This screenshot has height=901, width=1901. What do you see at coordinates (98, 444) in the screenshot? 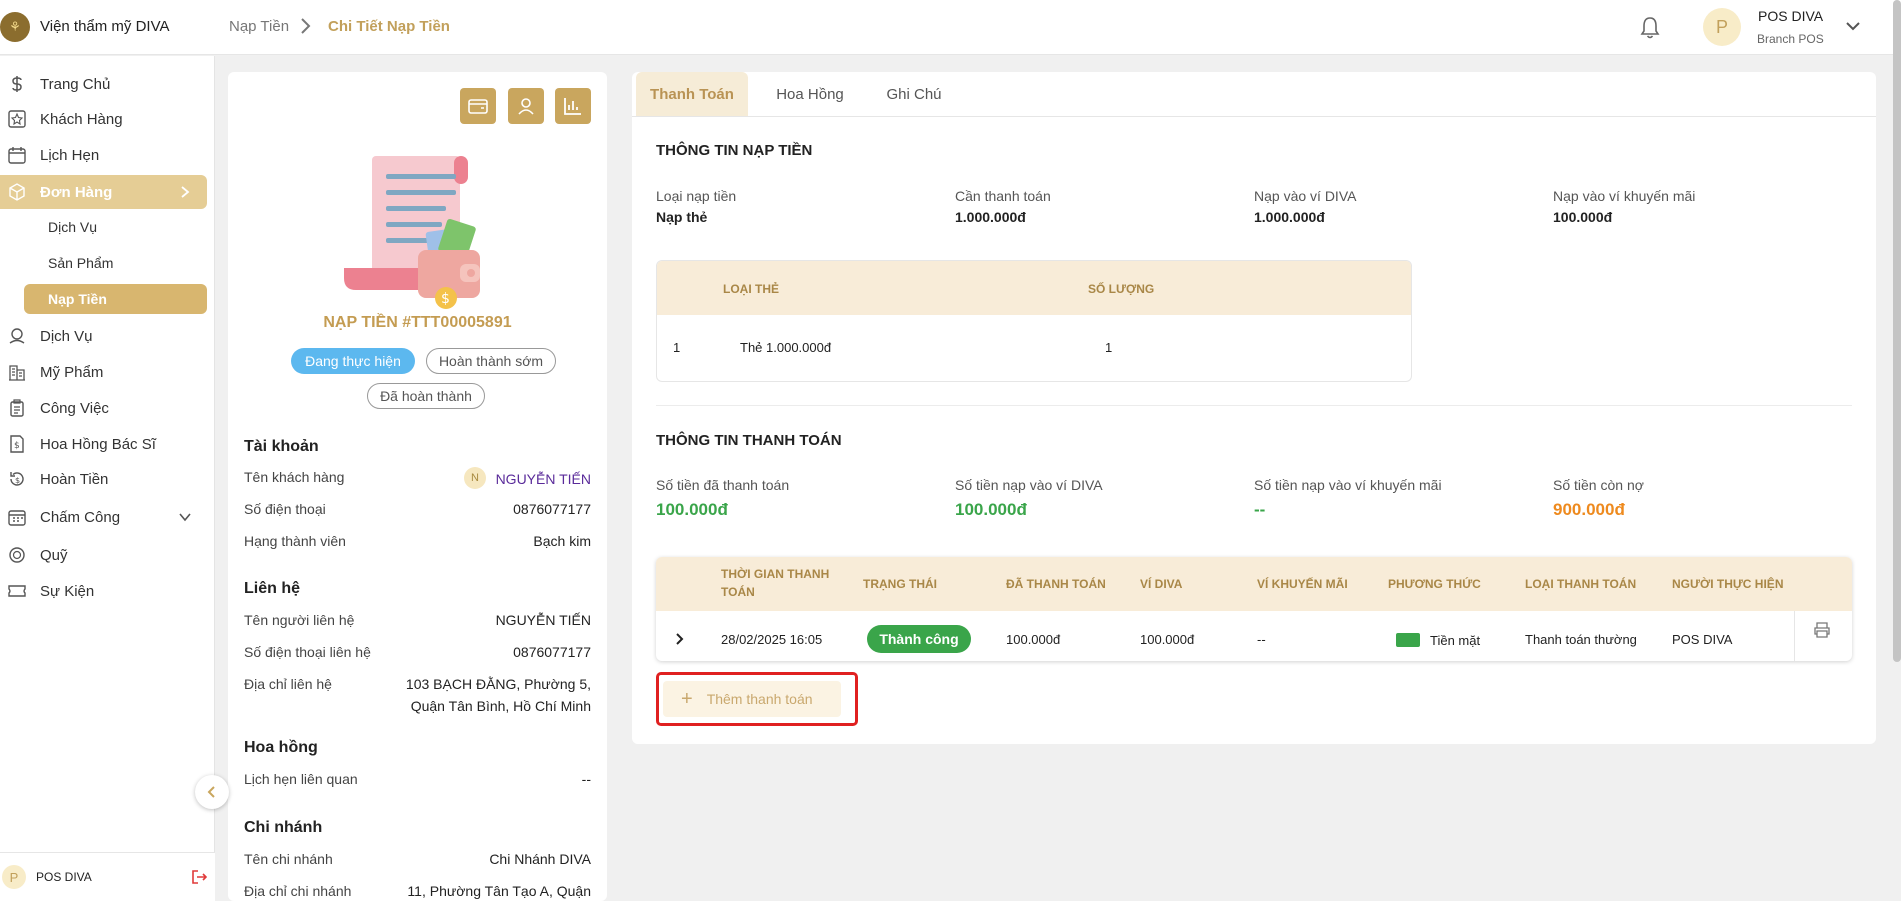
I see `sidebar-item-label: Hoa Hồng Bác Sĩ` at bounding box center [98, 444].